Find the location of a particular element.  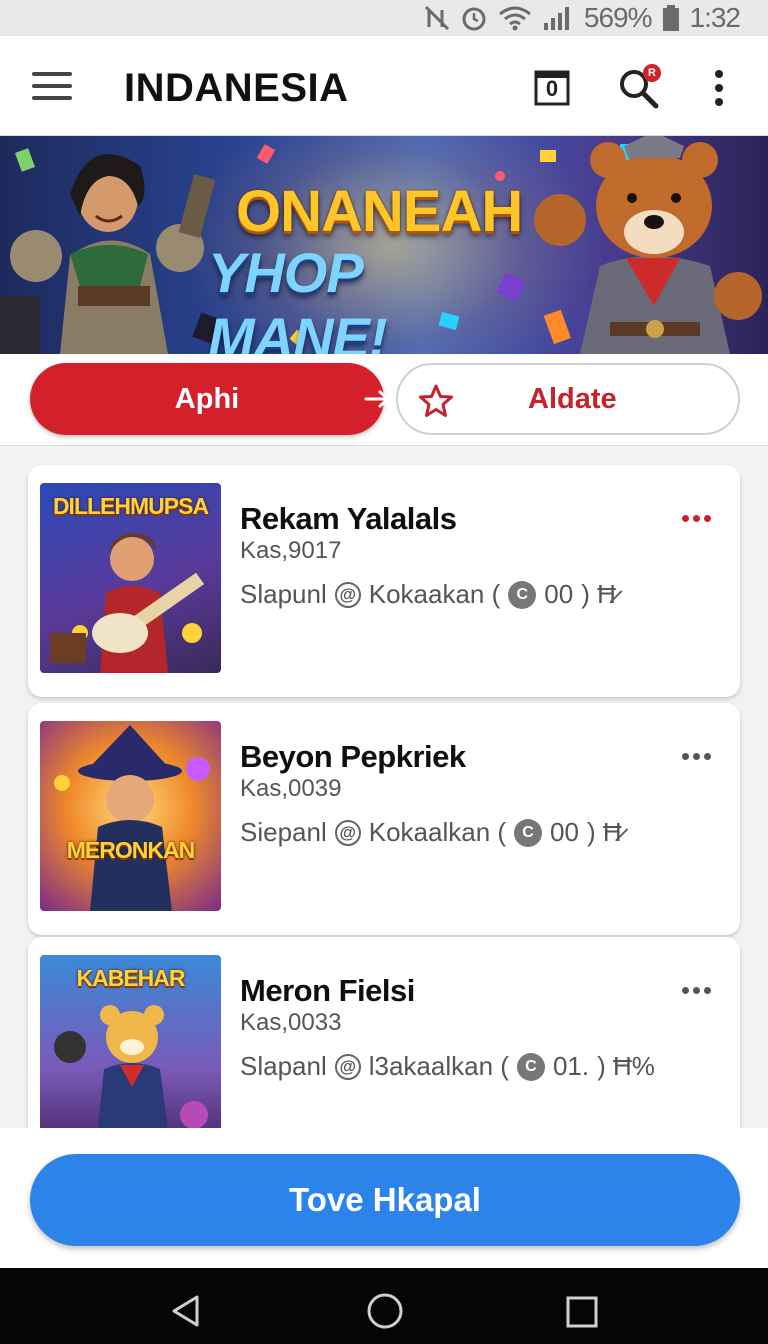

mute-icon is located at coordinates (436, 18).